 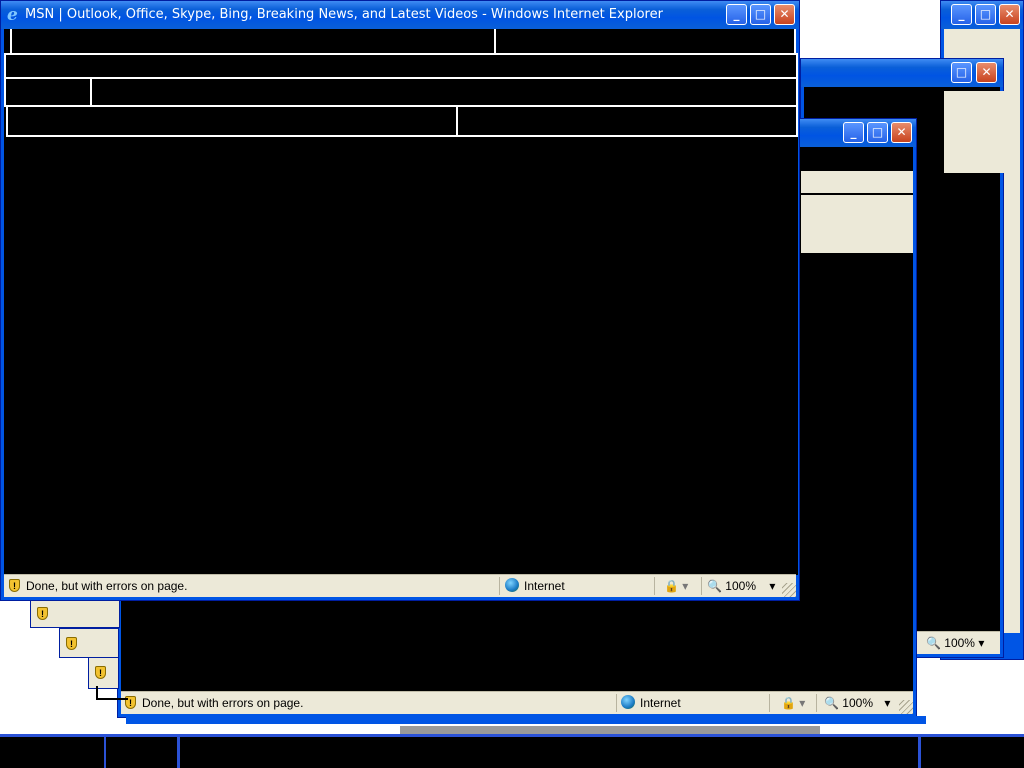 What do you see at coordinates (75, 613) in the screenshot?
I see `cascade-window-1: !` at bounding box center [75, 613].